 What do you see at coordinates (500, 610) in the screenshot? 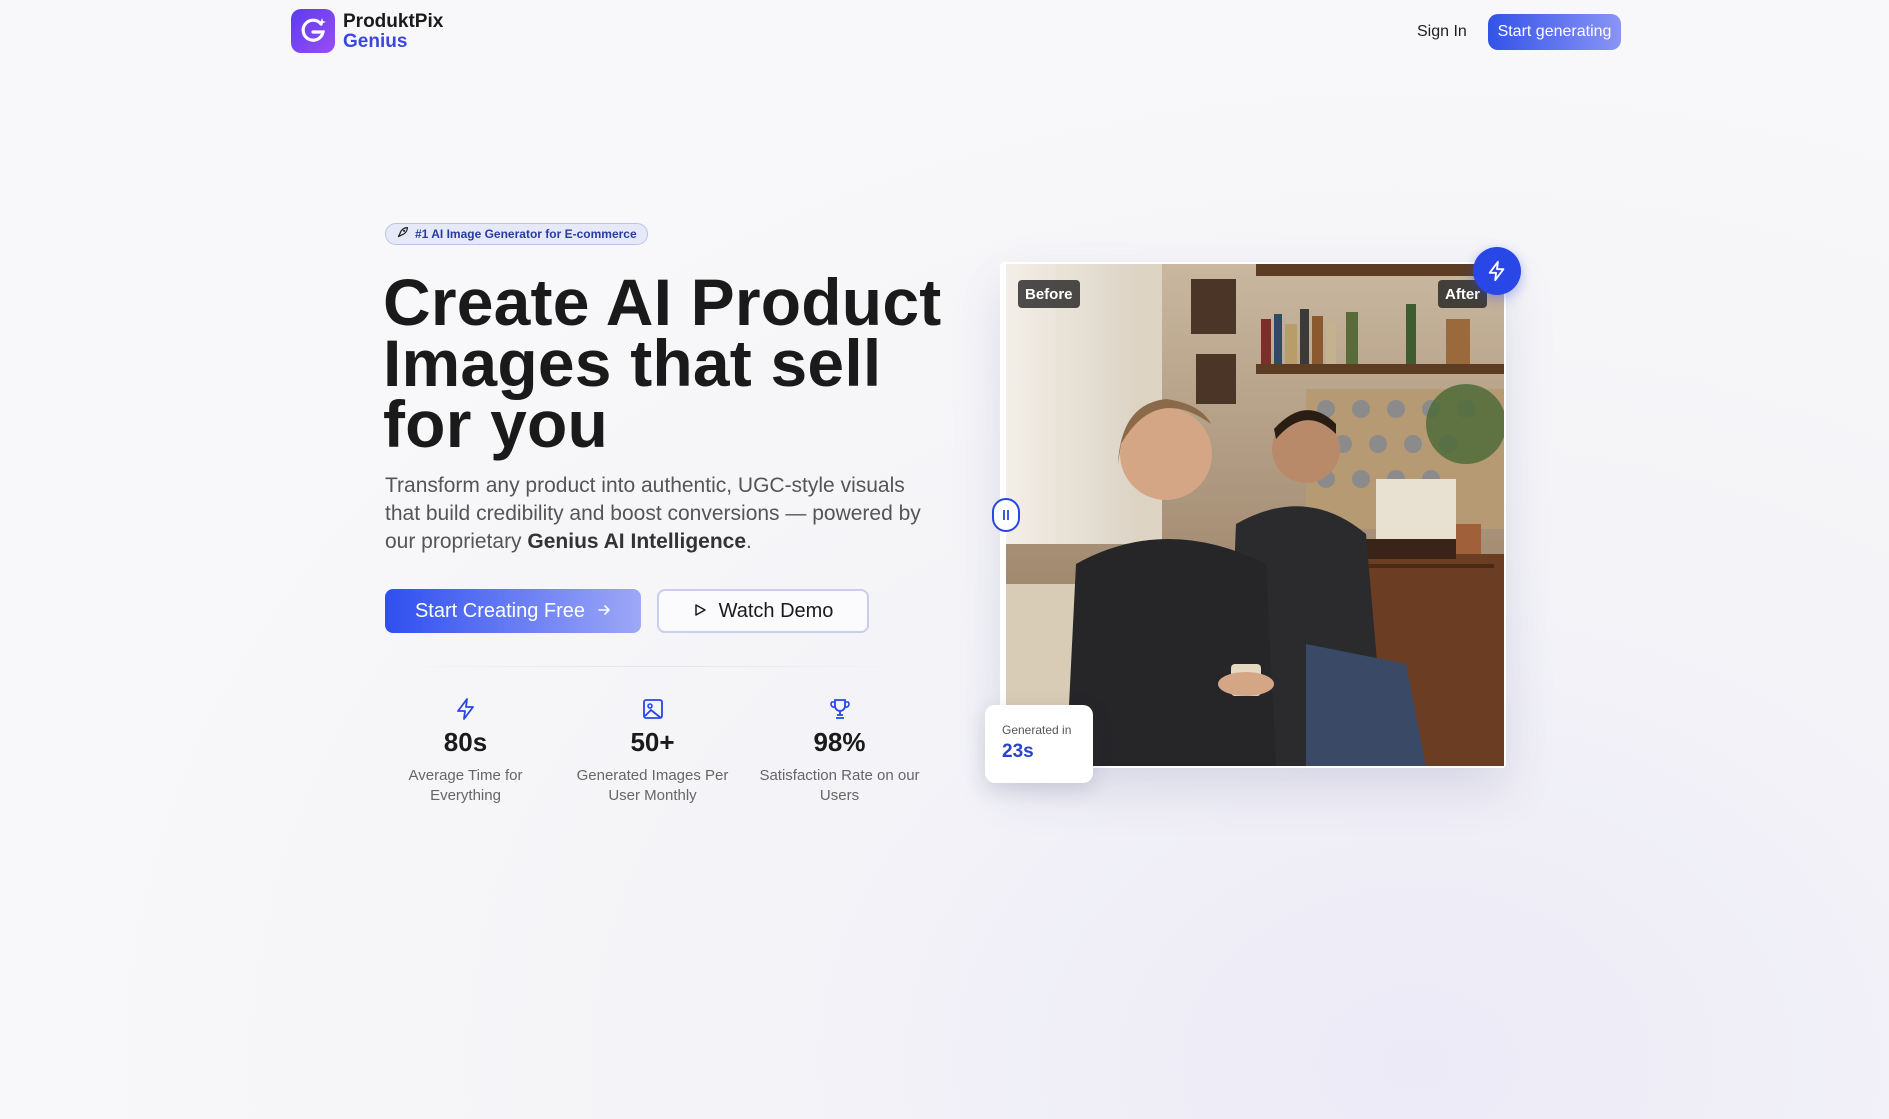
I see `start-creating-label: Start Creating Free` at bounding box center [500, 610].